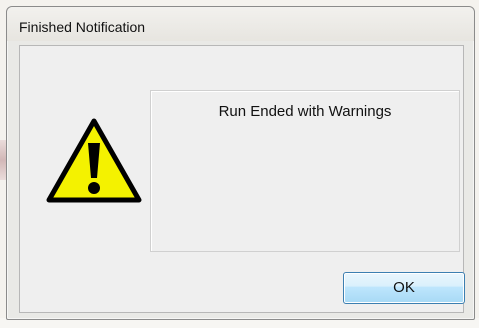  Describe the element at coordinates (82, 27) in the screenshot. I see `window-title: Finished Notification` at that location.